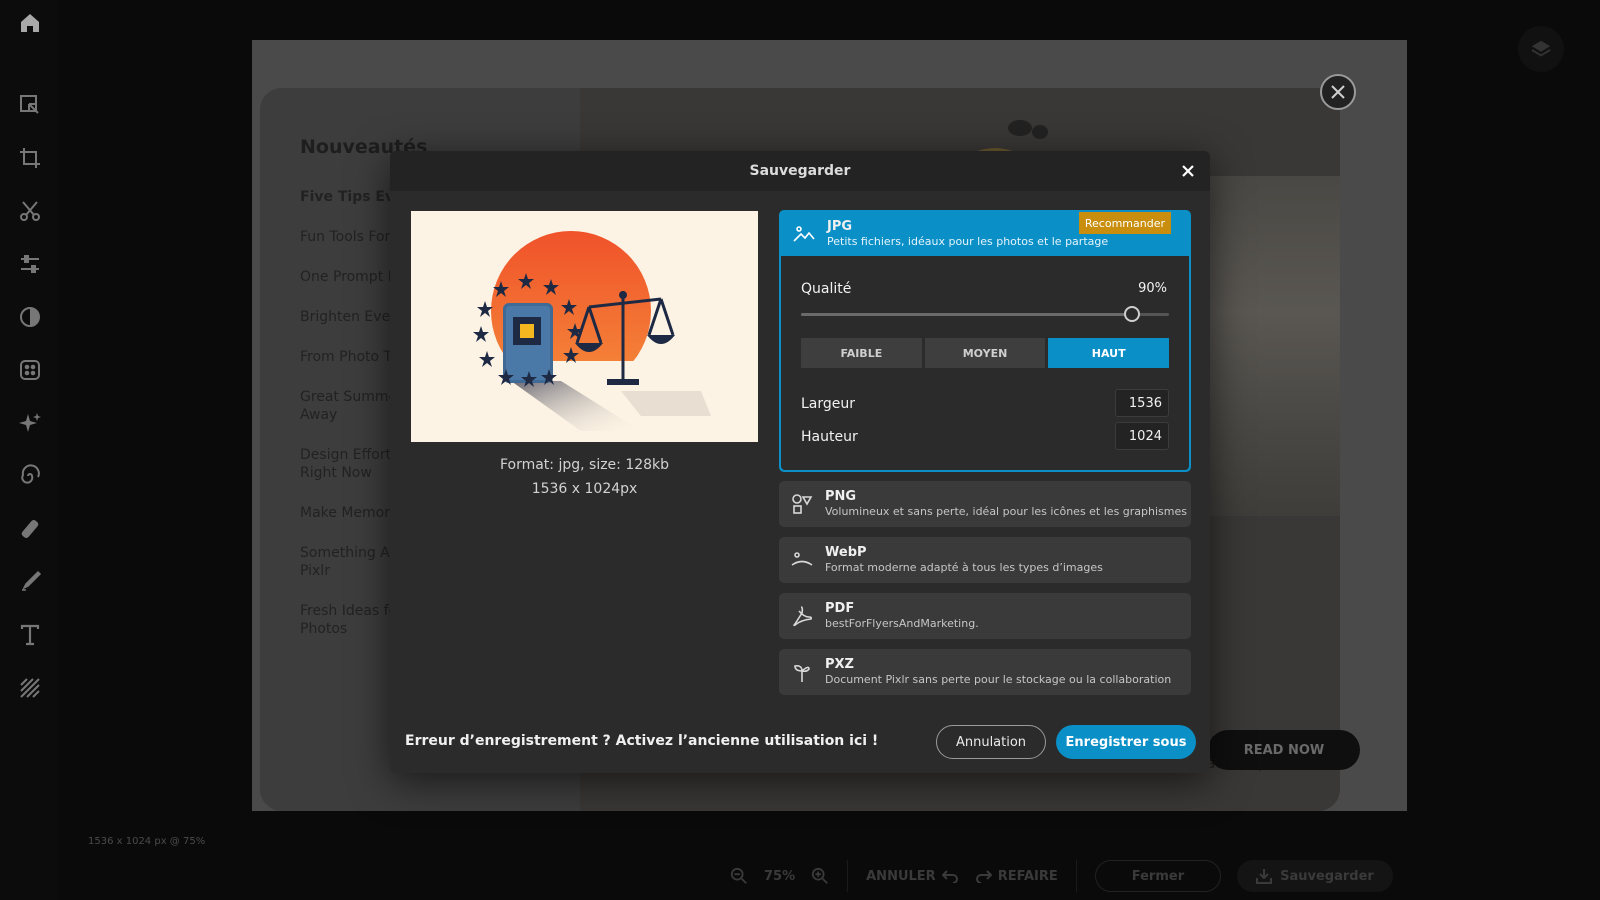 The height and width of the screenshot is (900, 1600). What do you see at coordinates (1027, 876) in the screenshot?
I see `redo-label: REFAIRE` at bounding box center [1027, 876].